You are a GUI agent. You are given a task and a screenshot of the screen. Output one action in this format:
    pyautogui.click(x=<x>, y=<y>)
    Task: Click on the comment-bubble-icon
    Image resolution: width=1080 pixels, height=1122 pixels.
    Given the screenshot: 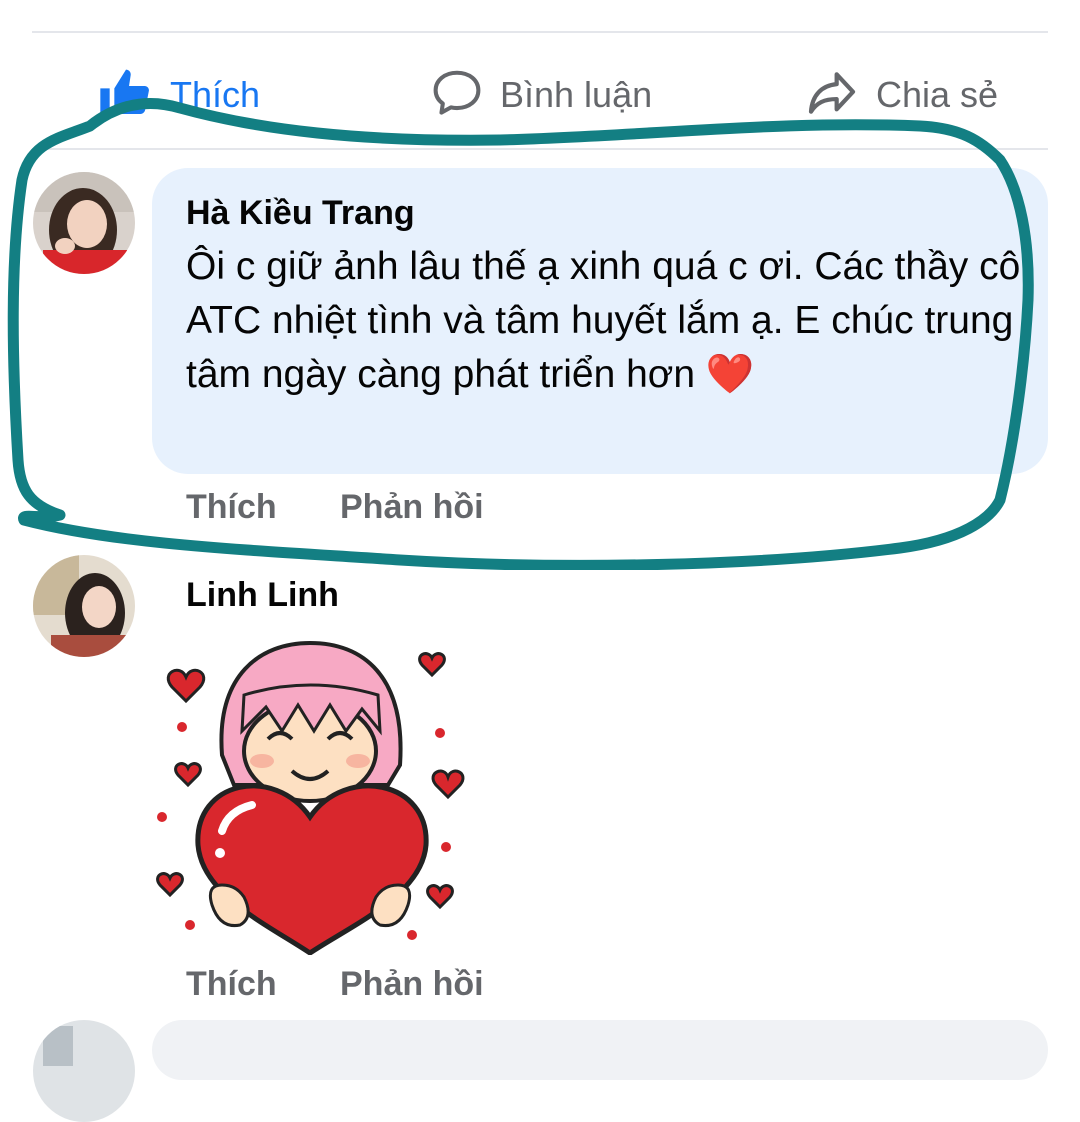 What is the action you would take?
    pyautogui.click(x=457, y=95)
    